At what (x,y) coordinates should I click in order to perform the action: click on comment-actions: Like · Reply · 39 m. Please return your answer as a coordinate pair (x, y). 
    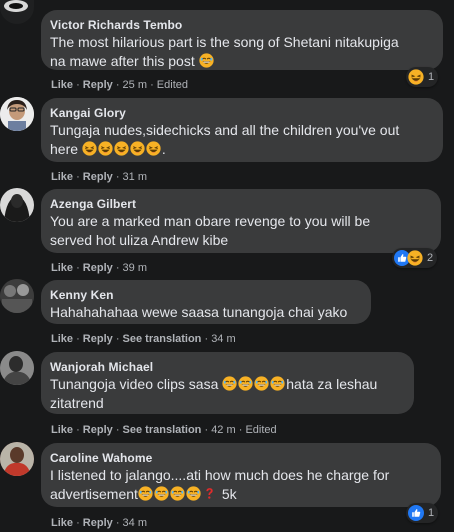
    Looking at the image, I should click on (99, 268).